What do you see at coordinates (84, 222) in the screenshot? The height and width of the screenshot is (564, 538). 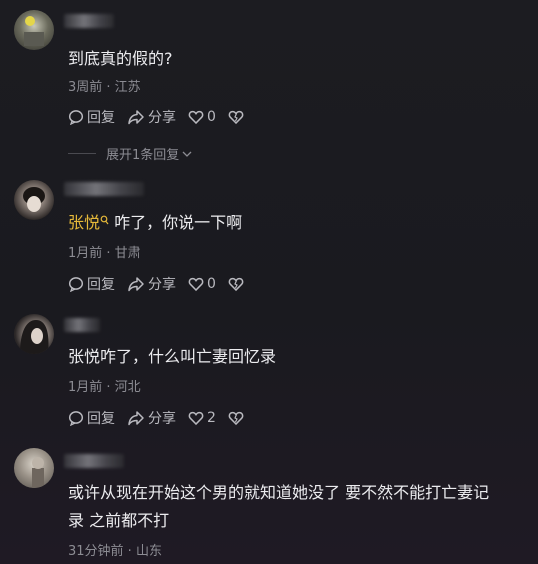 I see `mention-link: 张悦` at bounding box center [84, 222].